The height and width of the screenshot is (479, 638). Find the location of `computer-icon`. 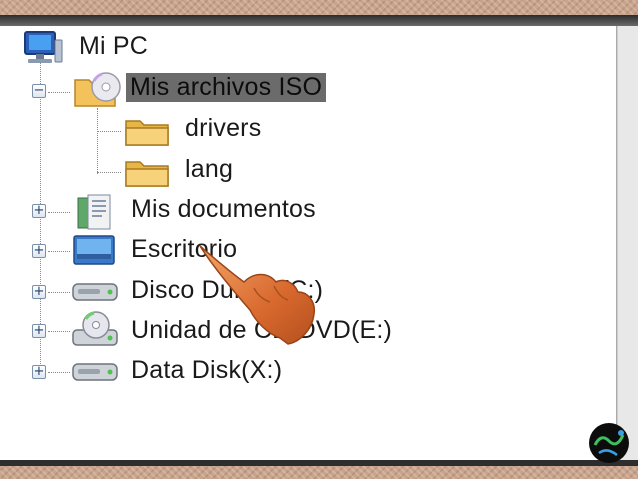

computer-icon is located at coordinates (43, 47).